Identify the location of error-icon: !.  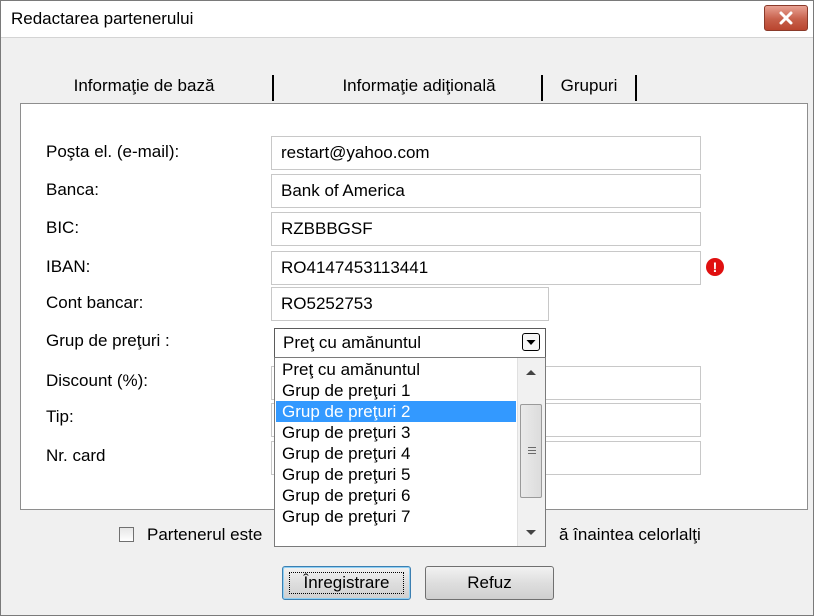
(715, 267).